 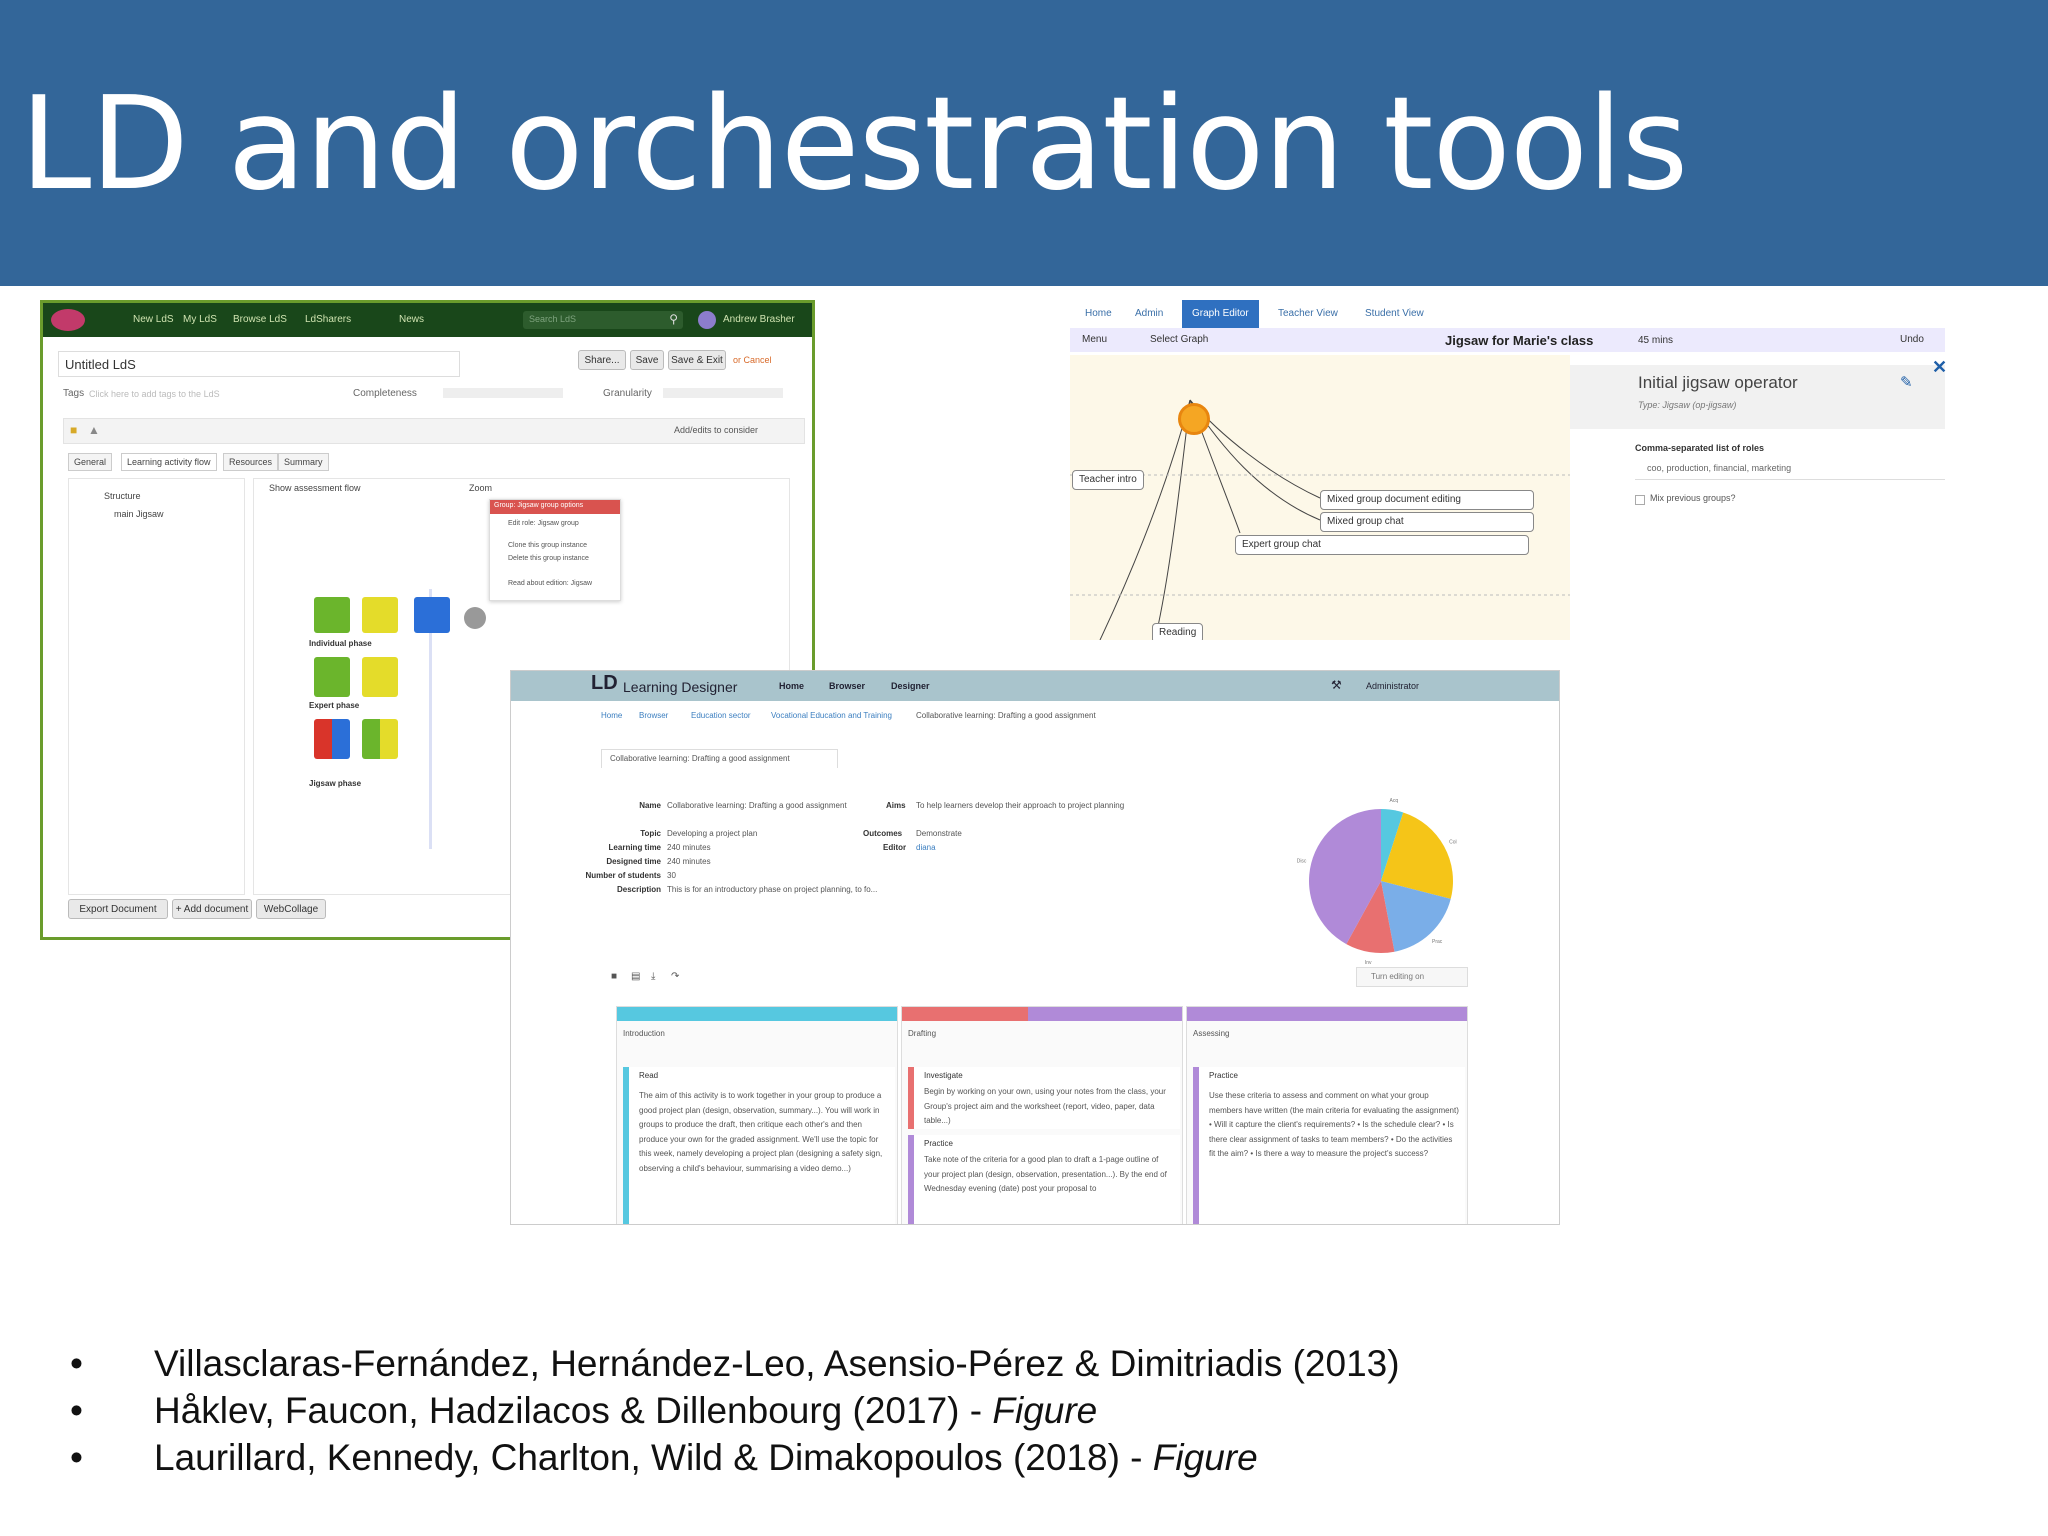 I want to click on save-button: Save, so click(x=647, y=360).